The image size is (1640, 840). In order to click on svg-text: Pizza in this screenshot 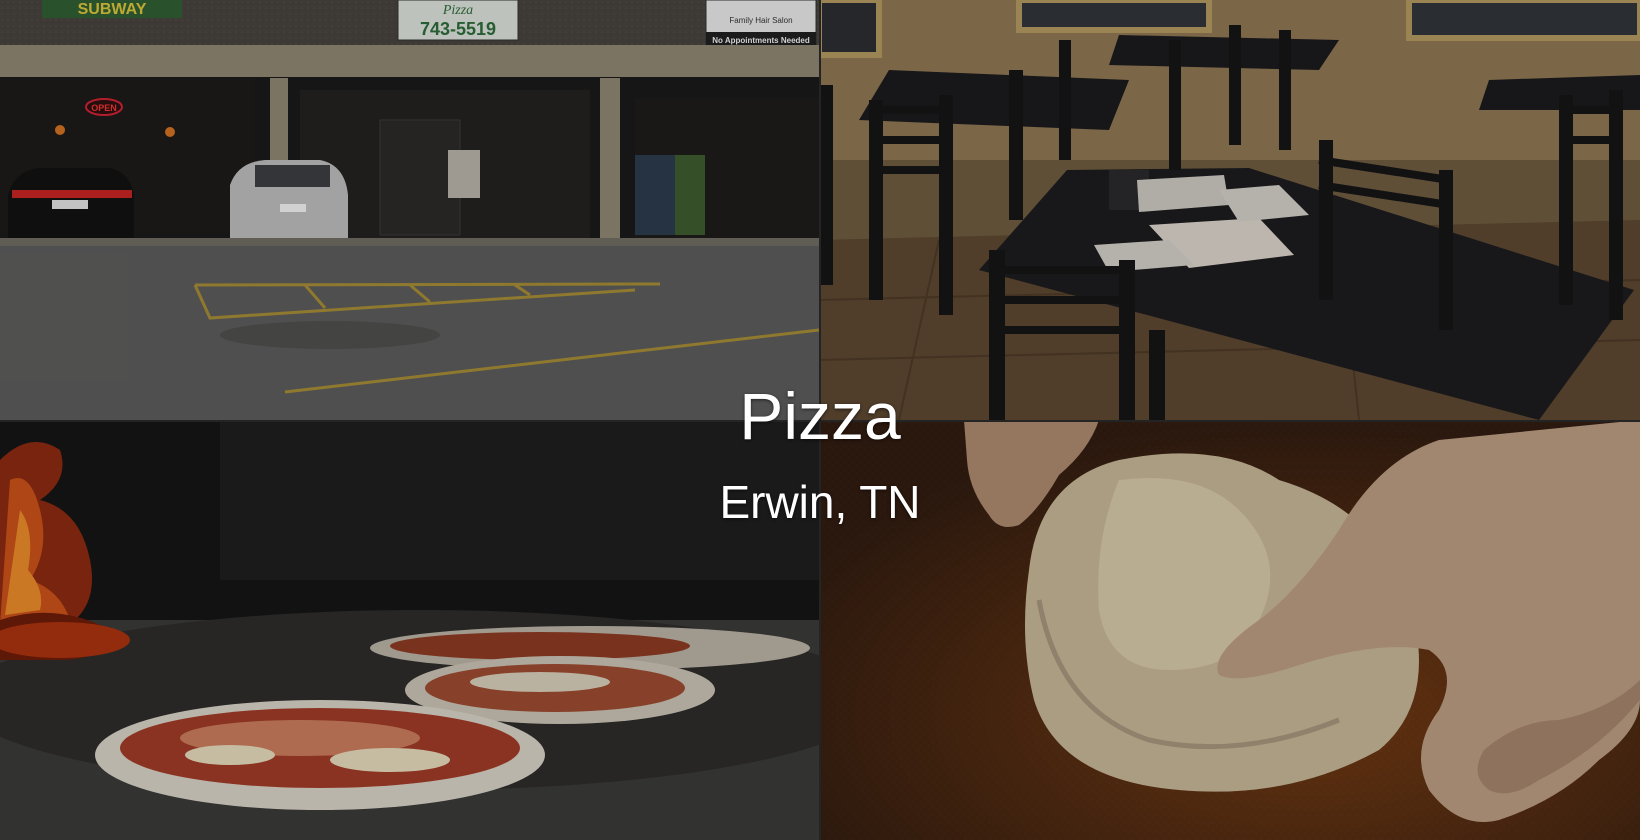, I will do `click(457, 10)`.